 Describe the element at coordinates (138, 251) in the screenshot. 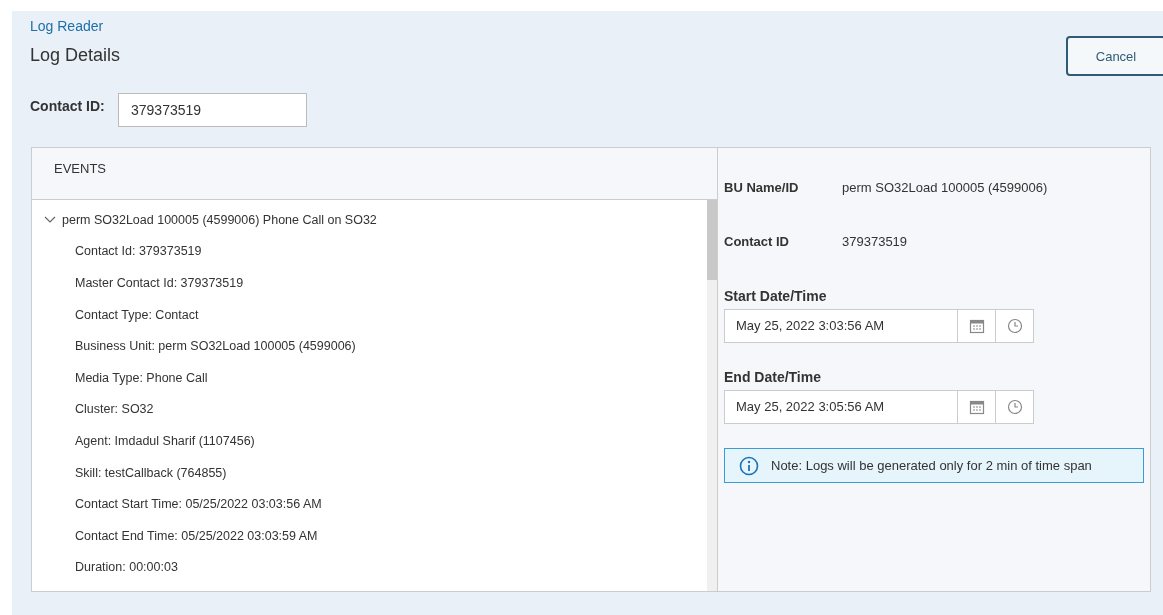

I see `tree-item: Contact Id: 379373519` at that location.